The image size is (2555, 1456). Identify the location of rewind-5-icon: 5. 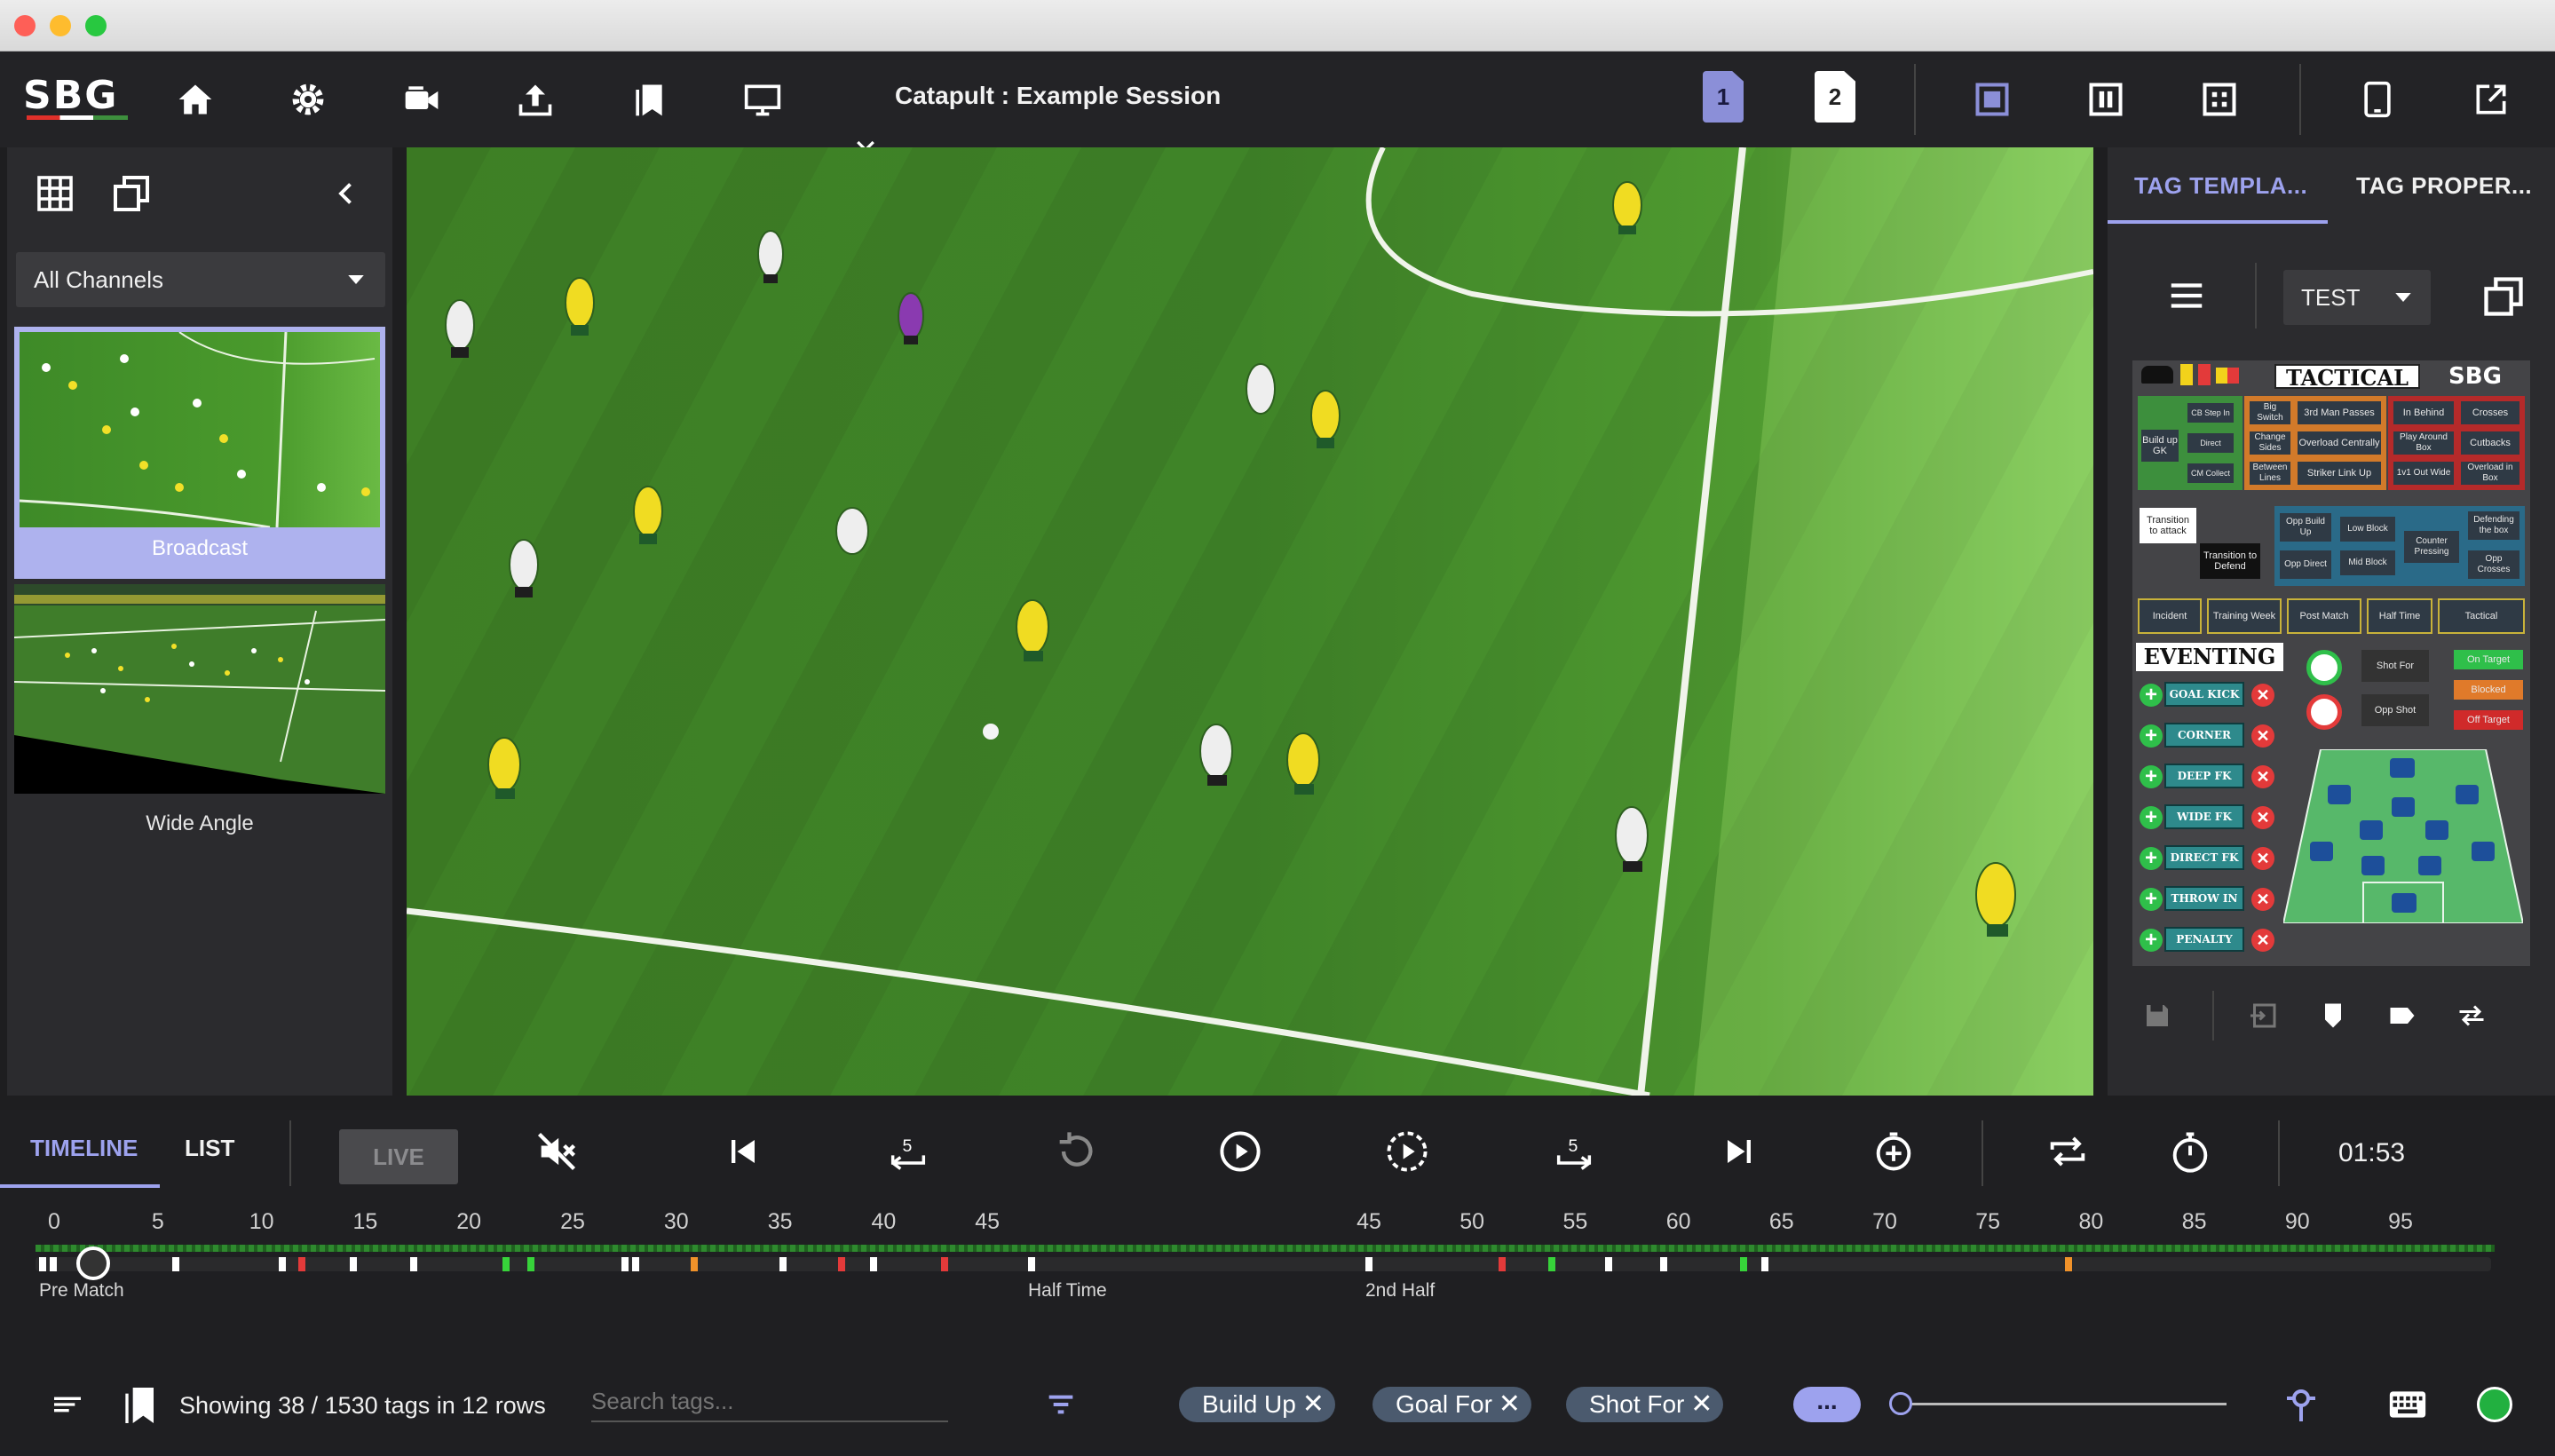
(908, 1151).